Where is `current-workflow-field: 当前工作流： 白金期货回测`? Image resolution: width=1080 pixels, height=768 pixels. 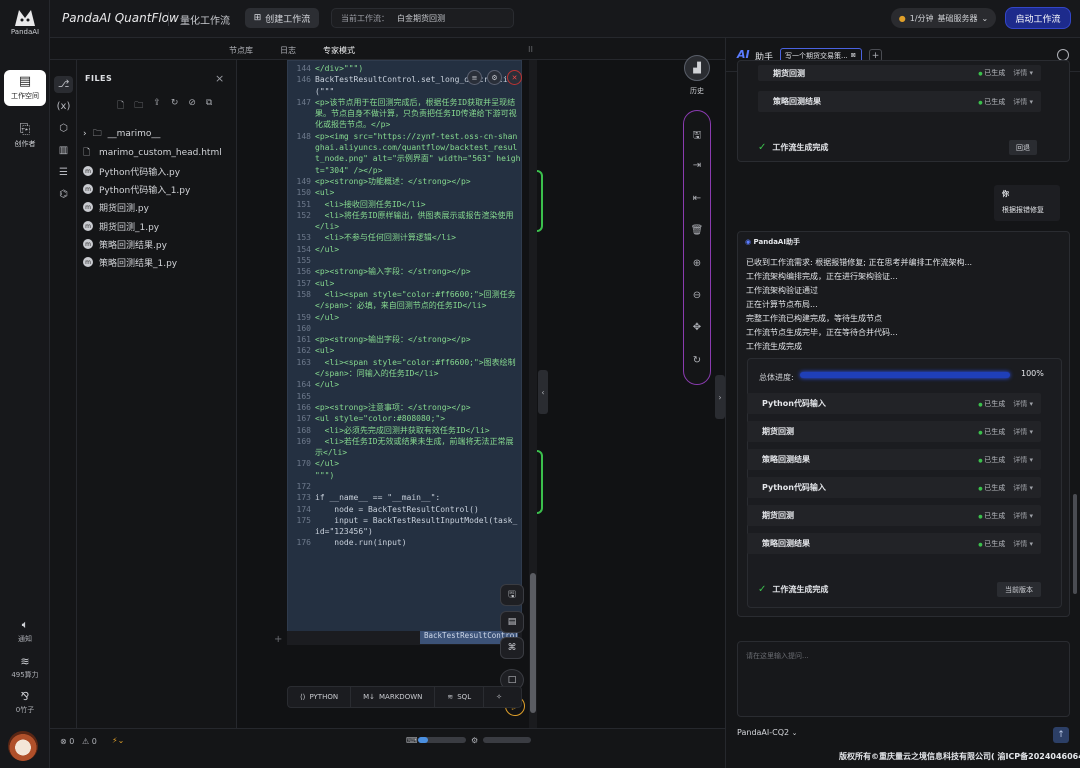 current-workflow-field: 当前工作流： 白金期货回测 is located at coordinates (422, 18).